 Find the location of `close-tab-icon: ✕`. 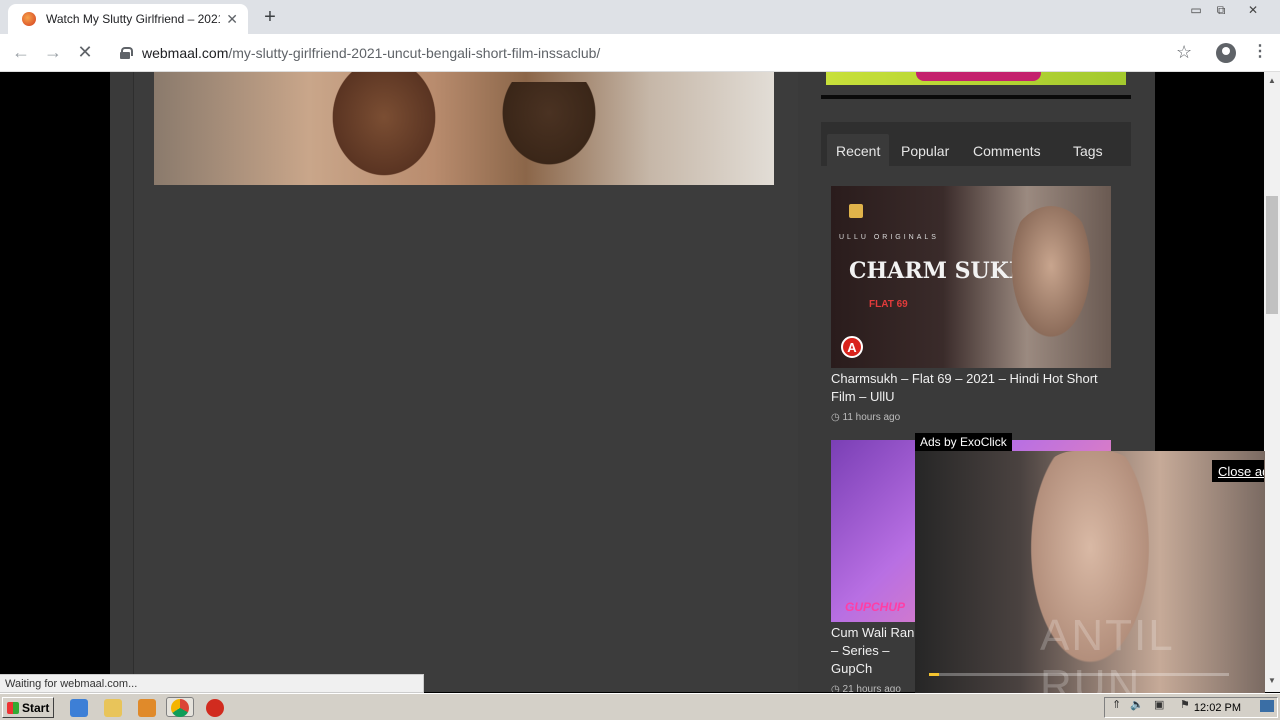

close-tab-icon: ✕ is located at coordinates (232, 19).